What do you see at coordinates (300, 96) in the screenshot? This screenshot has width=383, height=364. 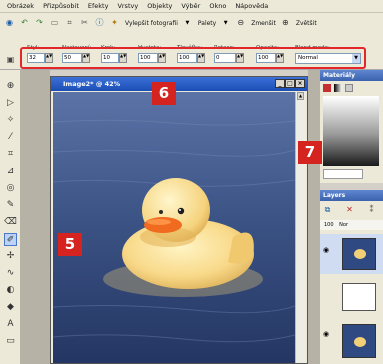 I see `scroll-up-icon: ▲` at bounding box center [300, 96].